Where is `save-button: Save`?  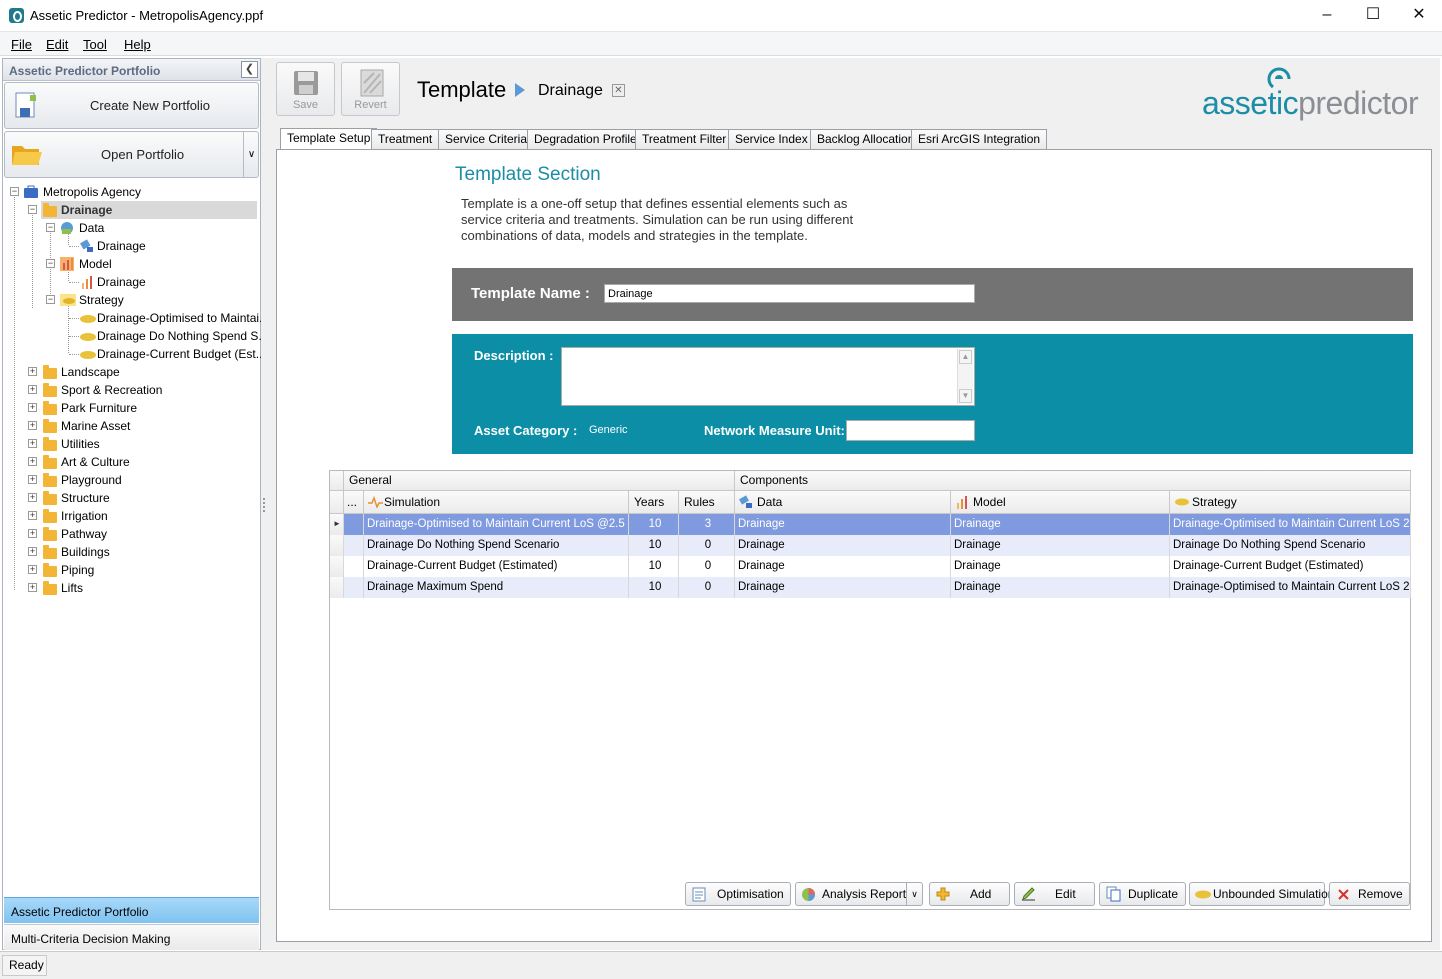 save-button: Save is located at coordinates (305, 89).